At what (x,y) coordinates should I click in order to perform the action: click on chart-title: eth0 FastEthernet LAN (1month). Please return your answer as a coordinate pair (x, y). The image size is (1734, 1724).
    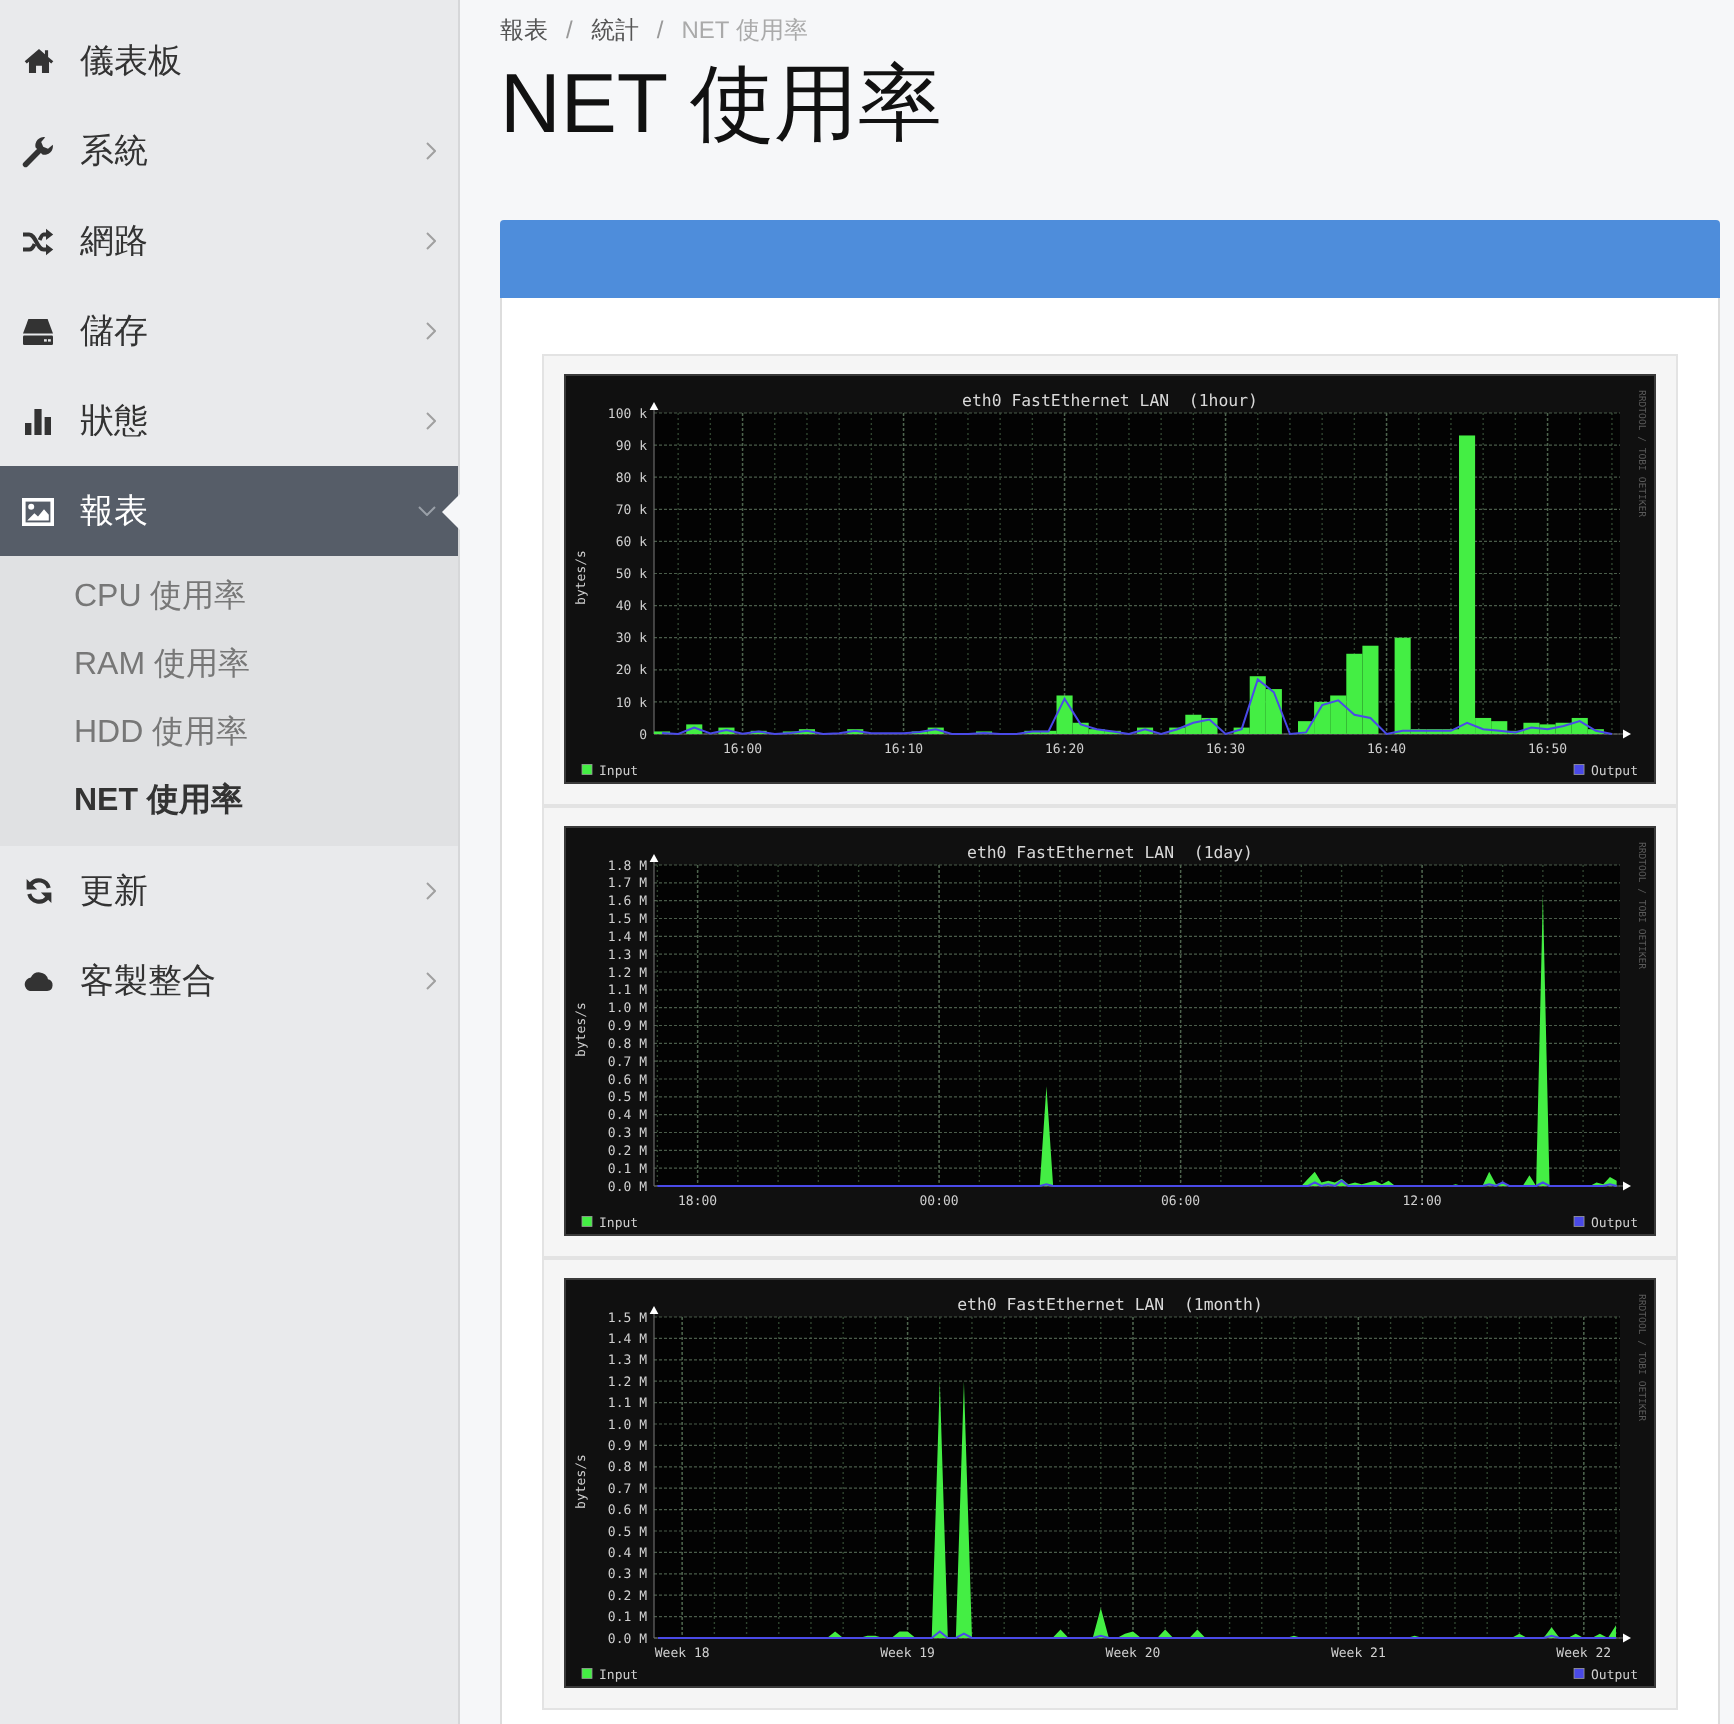
    Looking at the image, I should click on (1110, 1304).